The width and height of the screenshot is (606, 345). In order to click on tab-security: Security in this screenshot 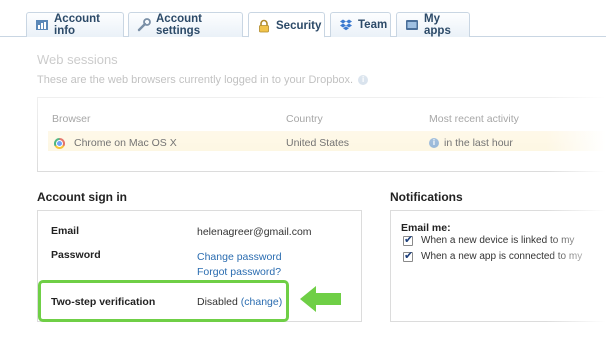, I will do `click(286, 25)`.